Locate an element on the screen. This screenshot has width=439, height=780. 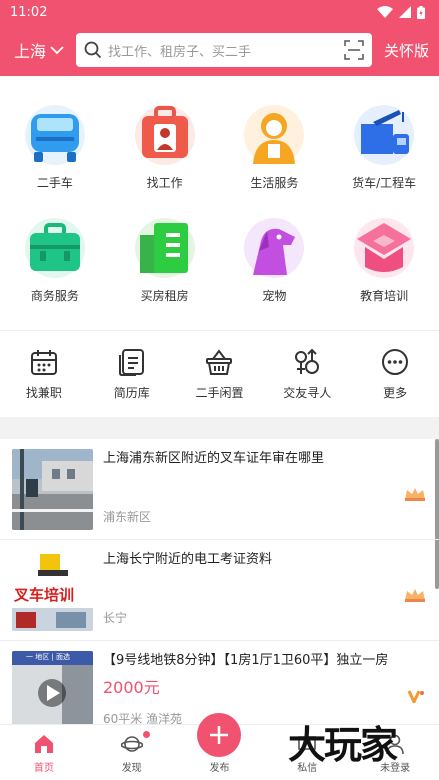
category-house: 买房租房 is located at coordinates (165, 273).